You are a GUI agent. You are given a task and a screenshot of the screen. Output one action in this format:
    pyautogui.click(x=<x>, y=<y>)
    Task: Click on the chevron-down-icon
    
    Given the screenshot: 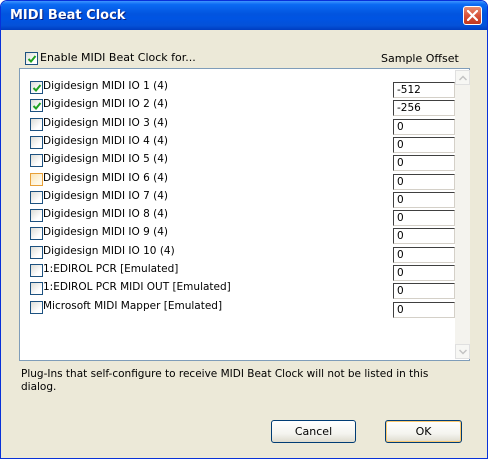 What is the action you would take?
    pyautogui.click(x=463, y=352)
    